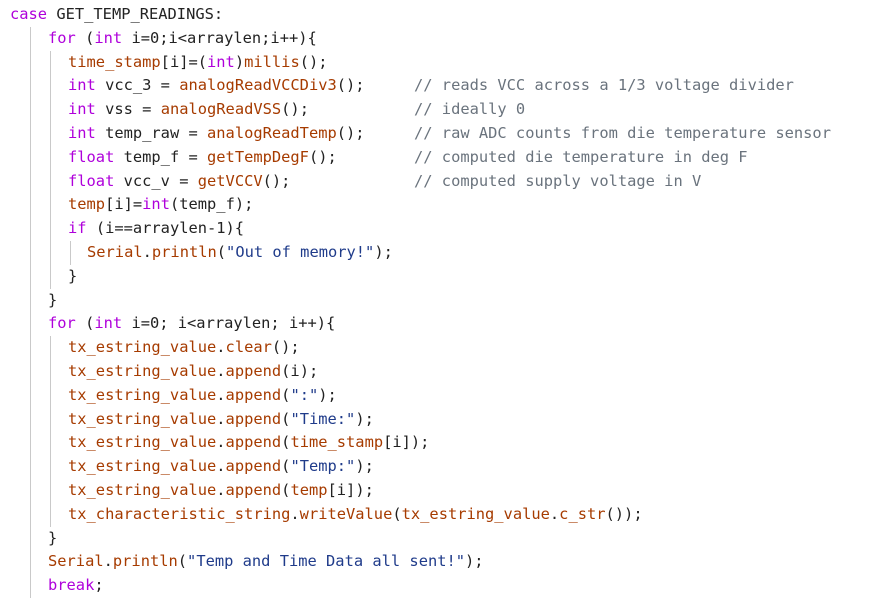 The width and height of the screenshot is (891, 598). I want to click on code-line: for (int i=0; i<arraylen; i++){, so click(191, 324).